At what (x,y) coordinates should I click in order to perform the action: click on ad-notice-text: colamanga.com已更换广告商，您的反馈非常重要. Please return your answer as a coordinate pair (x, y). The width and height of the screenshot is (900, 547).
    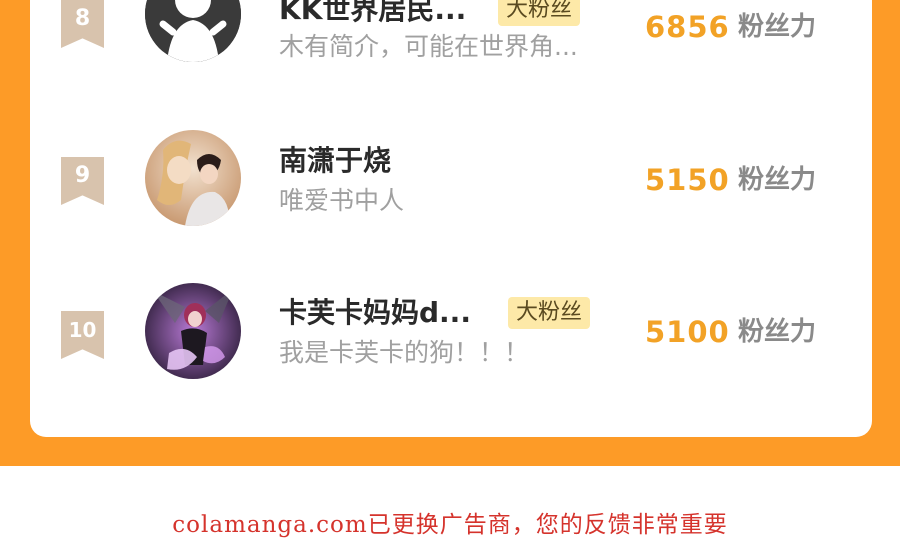
    Looking at the image, I should click on (449, 525).